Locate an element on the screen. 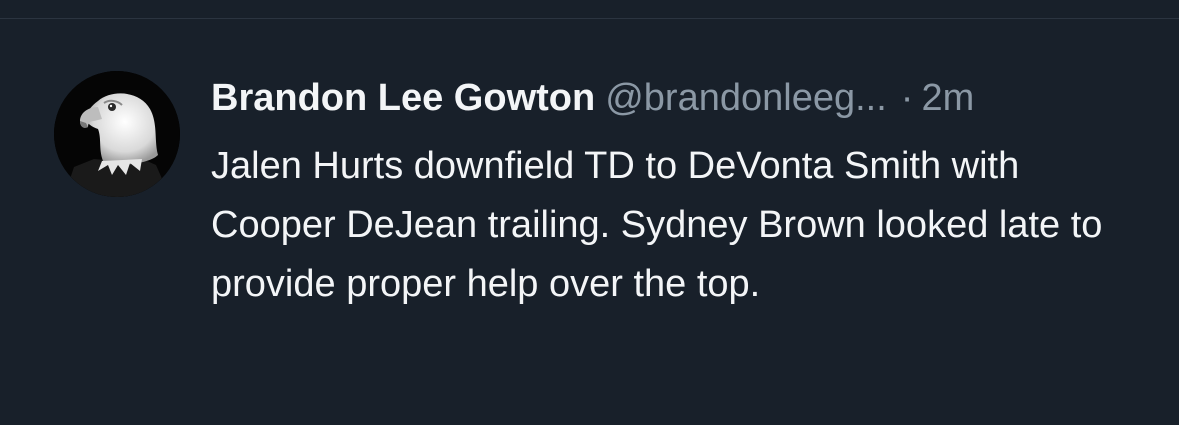  bald-eagle-avatar-icon is located at coordinates (117, 134).